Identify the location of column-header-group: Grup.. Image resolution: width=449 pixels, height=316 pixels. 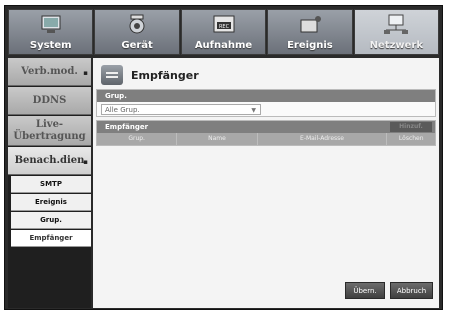
(137, 139).